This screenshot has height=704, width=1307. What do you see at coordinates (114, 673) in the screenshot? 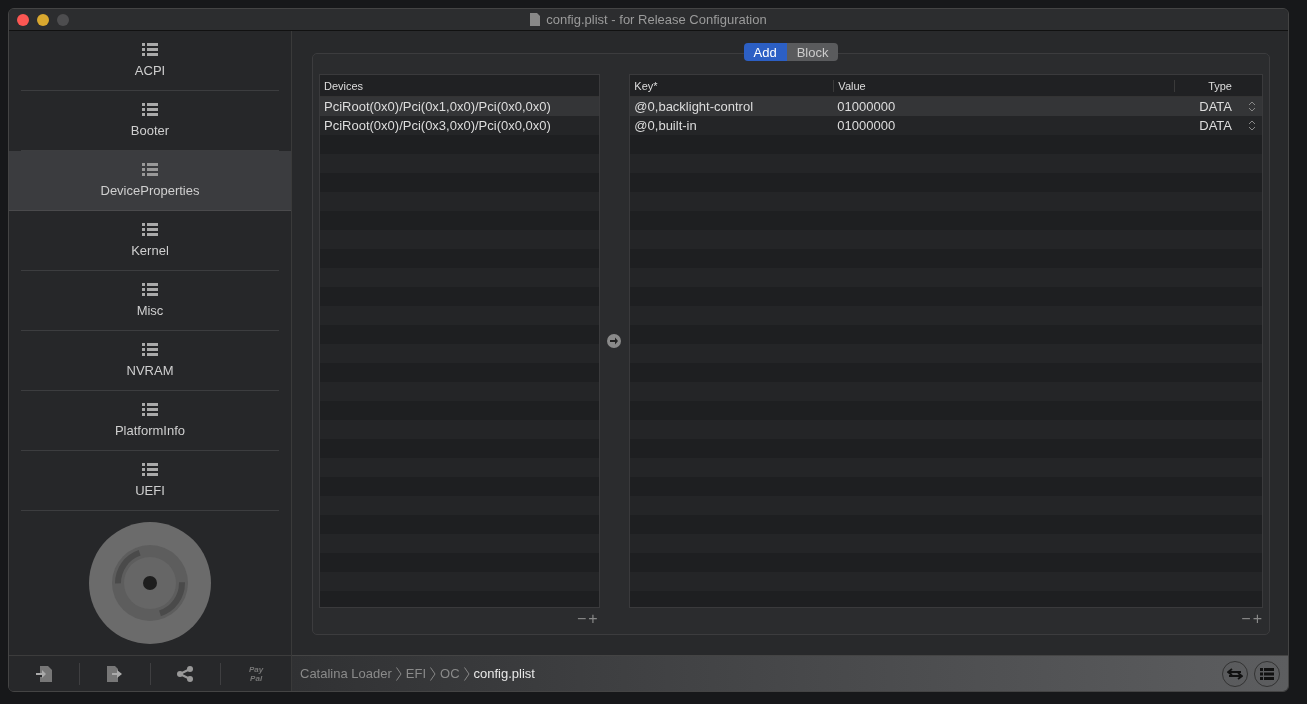
I see `export-icon` at bounding box center [114, 673].